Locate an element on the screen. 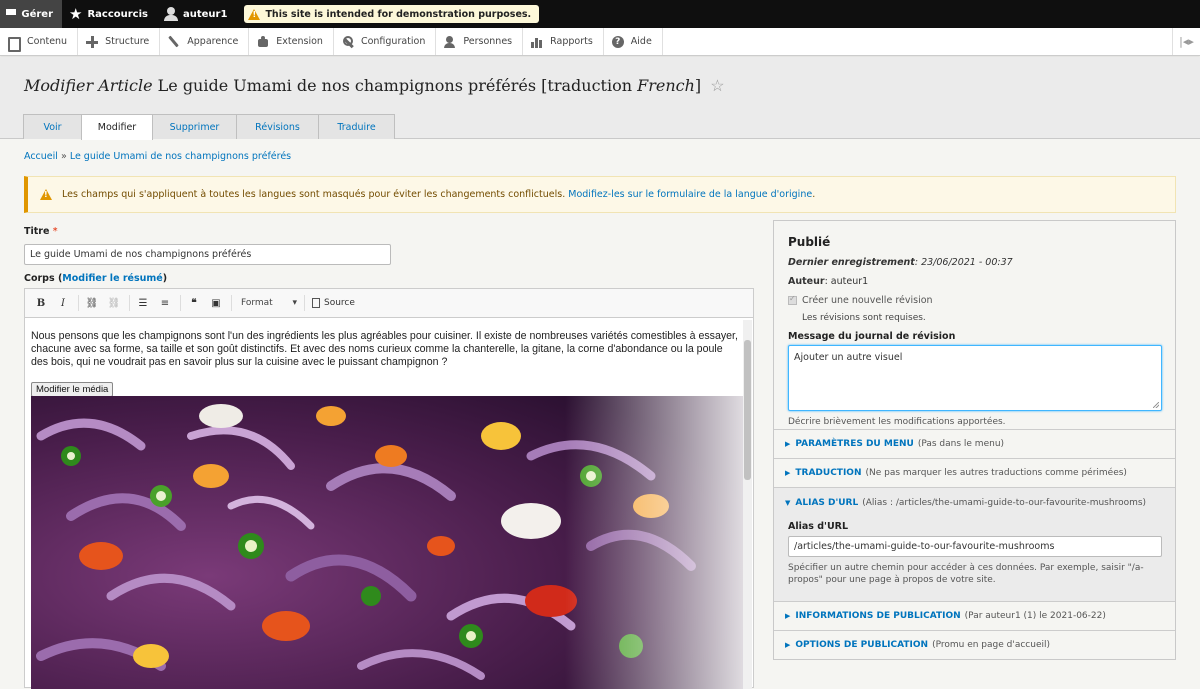  tab-traduire: Traduire is located at coordinates (356, 126).